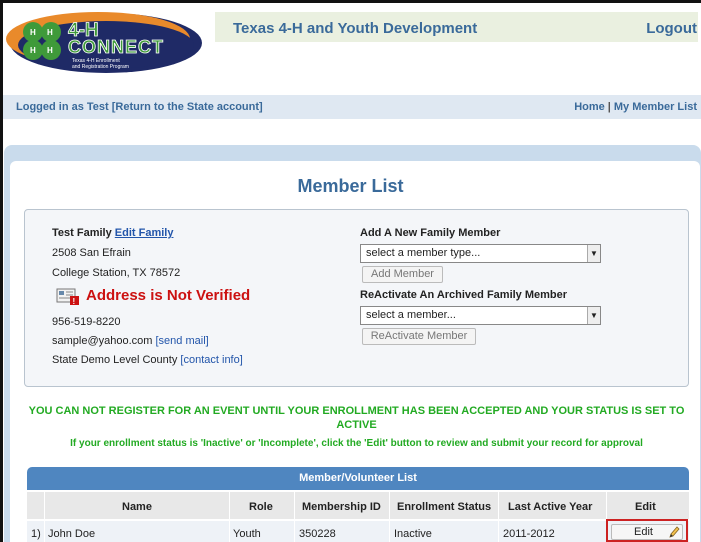 The image size is (701, 542). What do you see at coordinates (480, 315) in the screenshot?
I see `archived-member-select: select a member... ▼` at bounding box center [480, 315].